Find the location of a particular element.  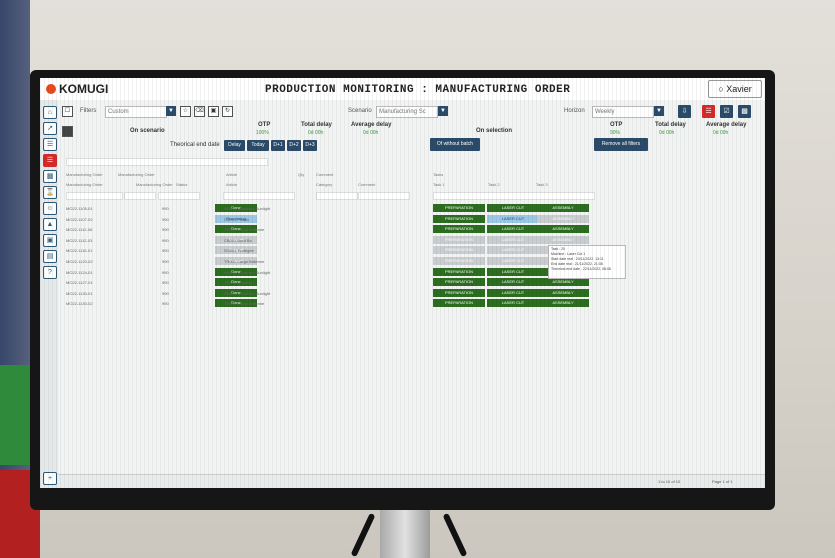

save-icon: ▣ is located at coordinates (213, 111).